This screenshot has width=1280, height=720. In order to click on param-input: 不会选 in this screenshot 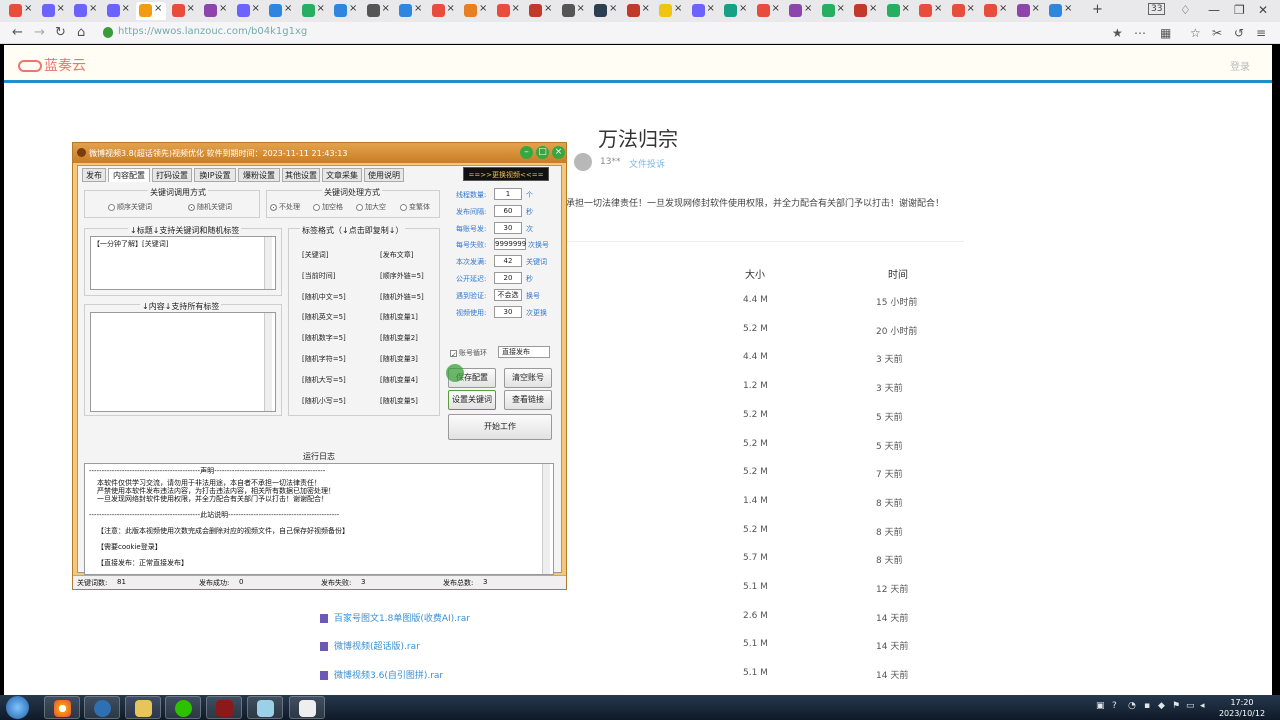, I will do `click(508, 294)`.